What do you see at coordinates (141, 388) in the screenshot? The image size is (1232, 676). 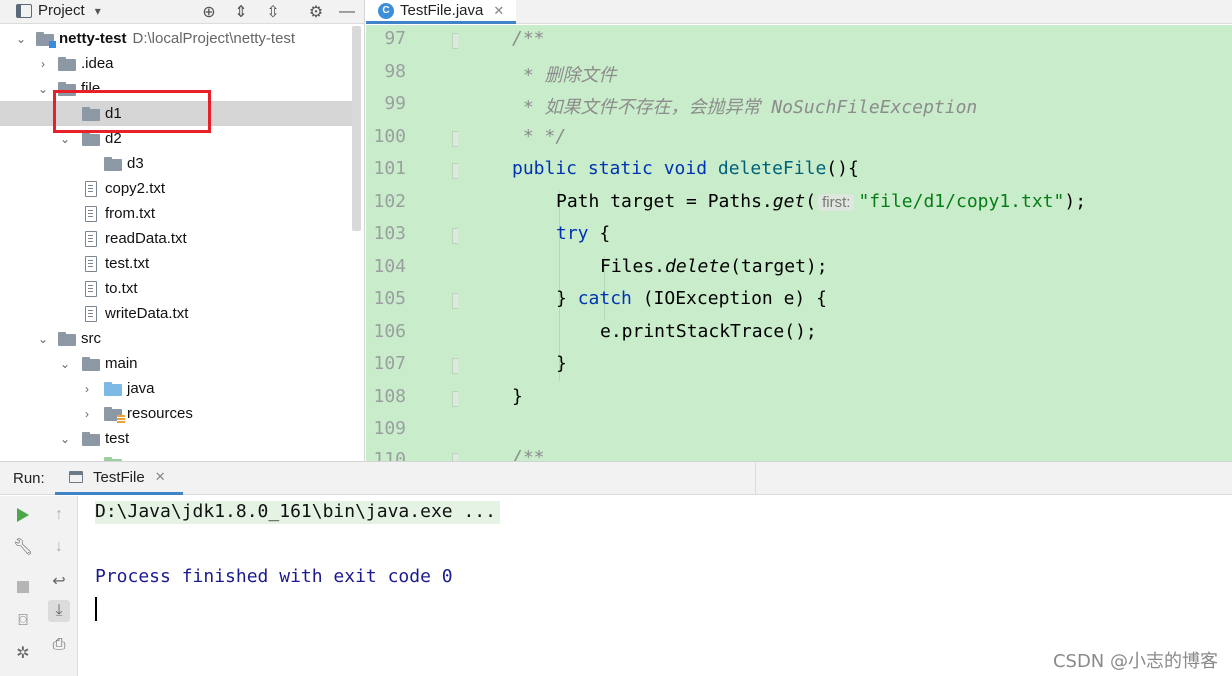 I see `tree-item-label: java` at bounding box center [141, 388].